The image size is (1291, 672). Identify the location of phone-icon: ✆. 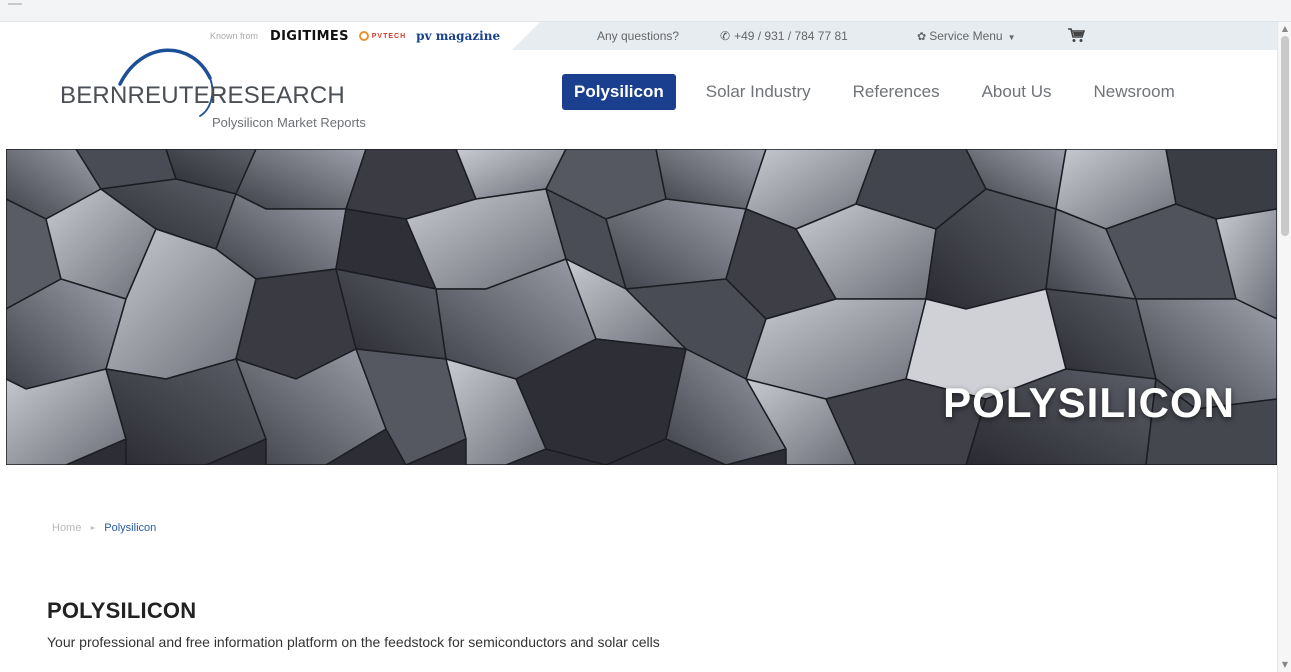
(725, 36).